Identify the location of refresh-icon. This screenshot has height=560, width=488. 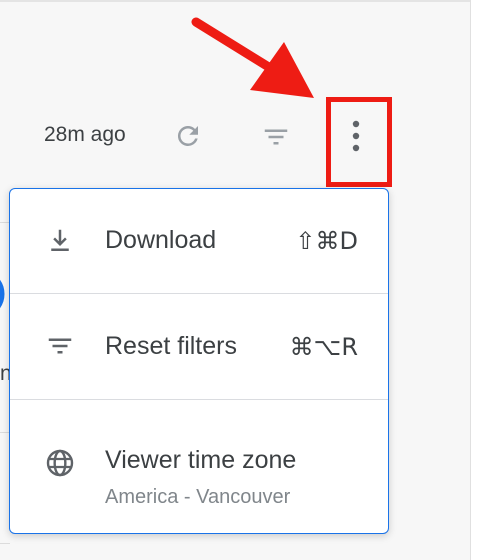
(187, 135).